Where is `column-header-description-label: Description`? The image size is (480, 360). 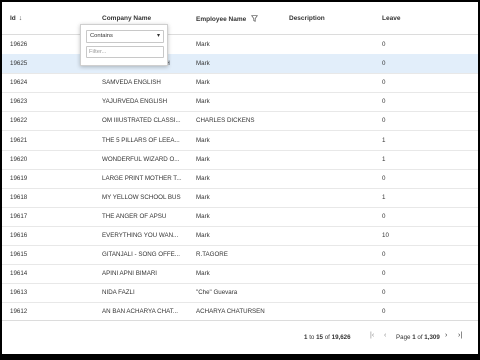 column-header-description-label: Description is located at coordinates (307, 18).